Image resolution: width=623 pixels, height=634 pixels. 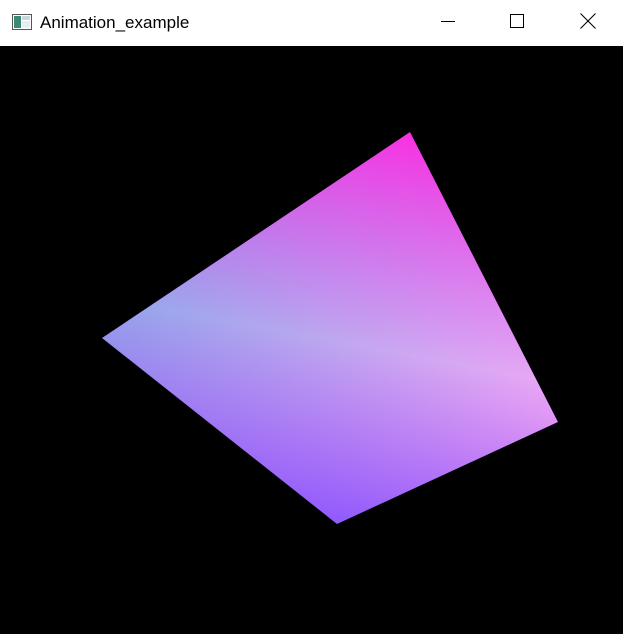 I want to click on maximize-button, so click(x=517, y=23).